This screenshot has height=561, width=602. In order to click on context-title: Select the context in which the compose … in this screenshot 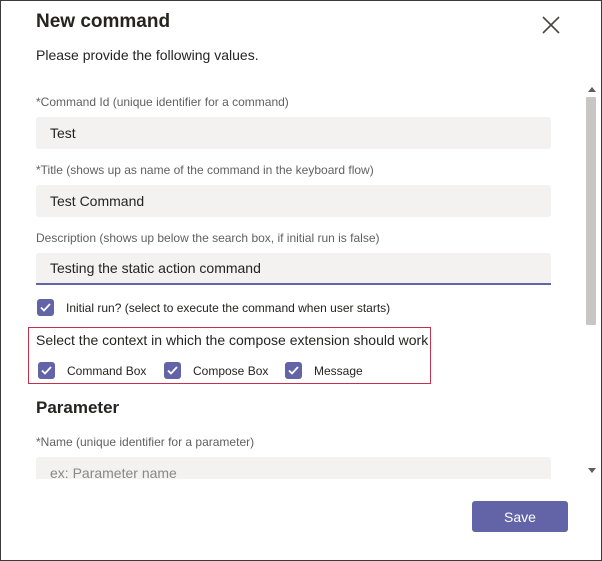, I will do `click(232, 340)`.